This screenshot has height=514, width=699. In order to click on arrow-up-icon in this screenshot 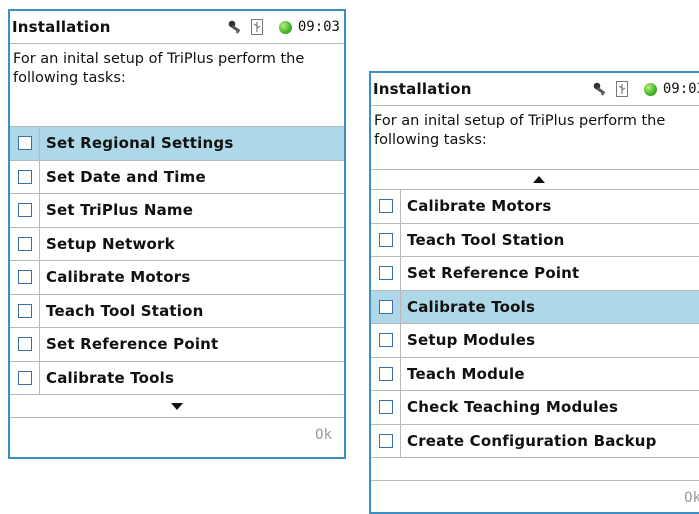, I will do `click(539, 179)`.